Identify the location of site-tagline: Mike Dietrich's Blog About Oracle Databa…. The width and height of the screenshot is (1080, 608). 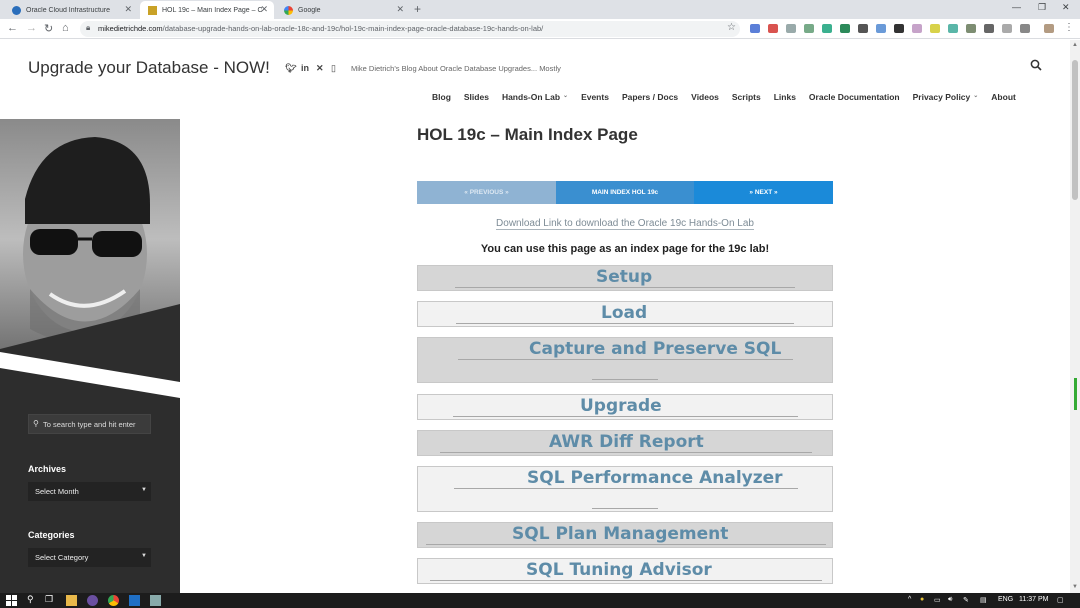
(456, 68).